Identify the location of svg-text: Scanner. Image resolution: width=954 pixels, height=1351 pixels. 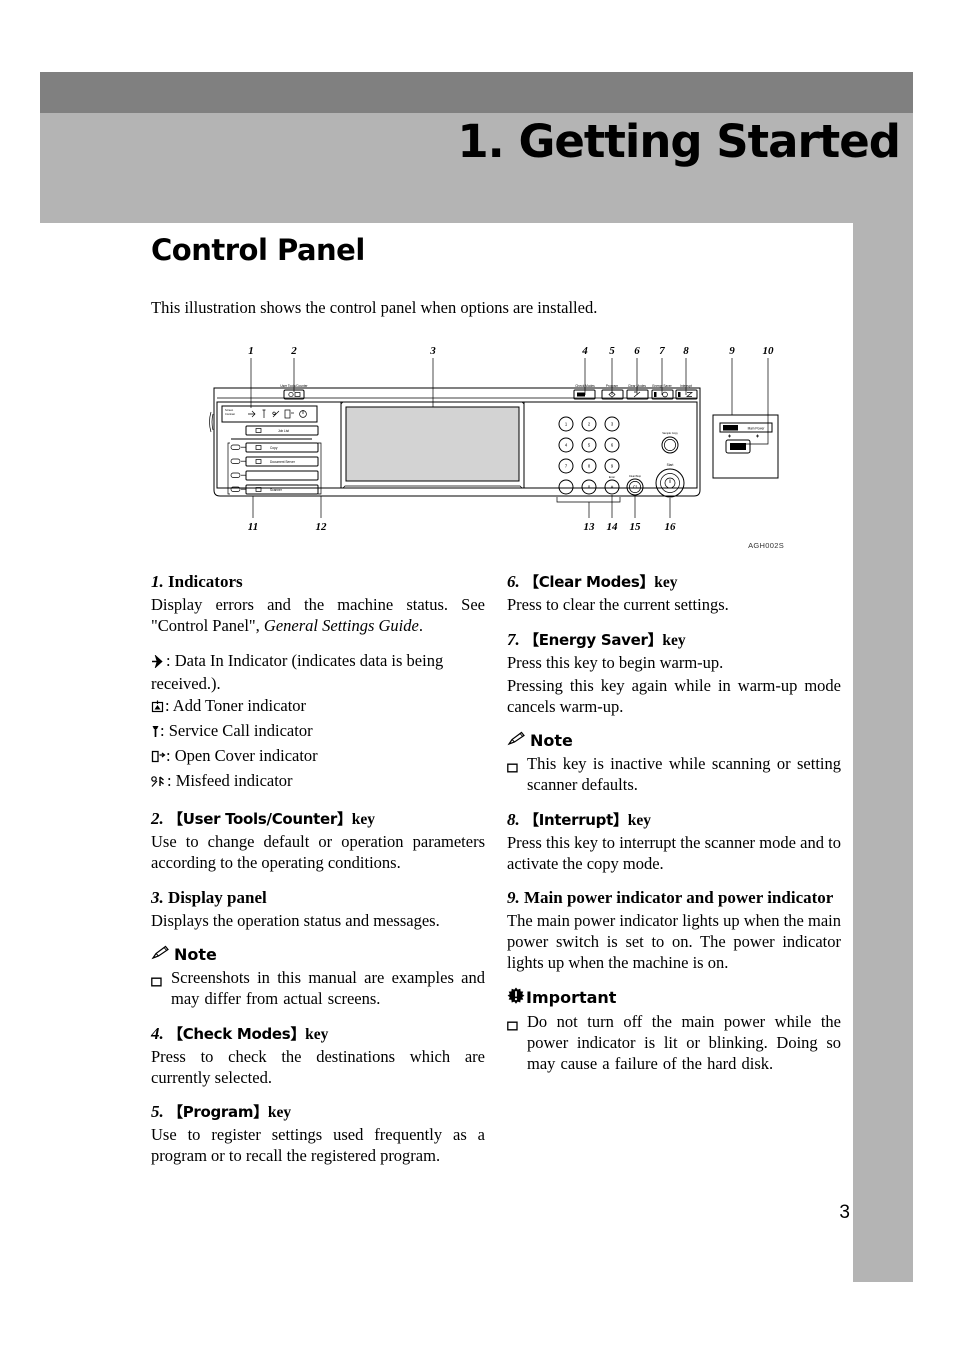
(276, 490).